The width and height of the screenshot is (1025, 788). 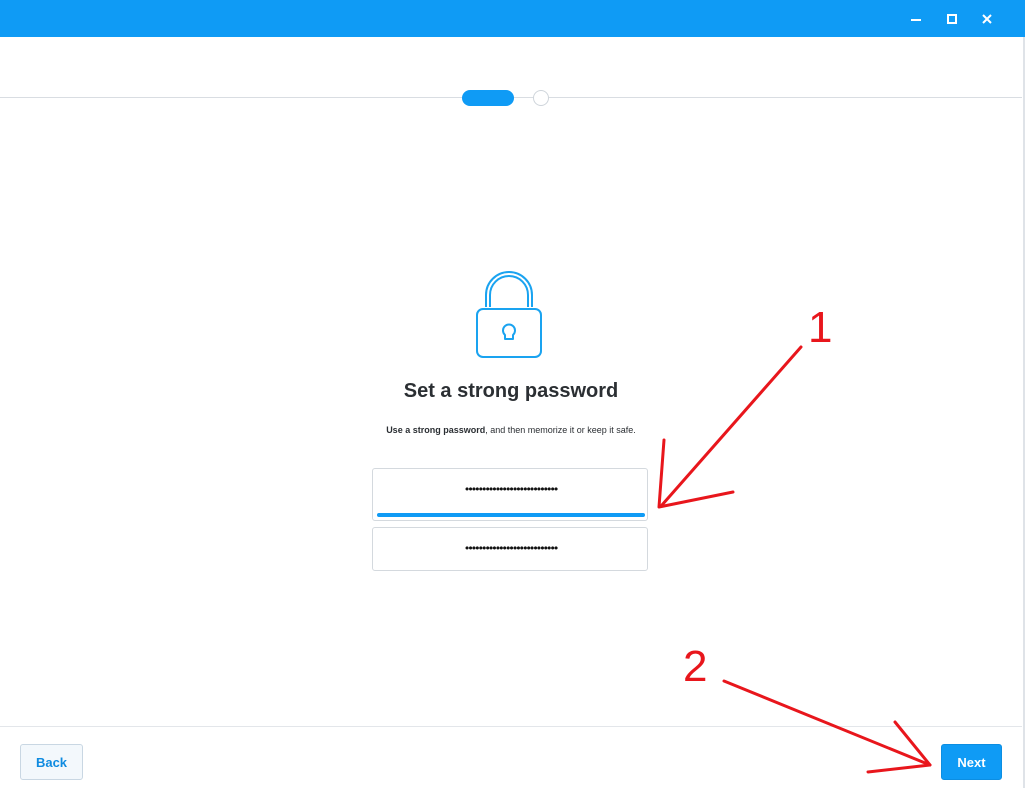 What do you see at coordinates (511, 489) in the screenshot?
I see `password-masked-value: •••••••••••••••••••••••••••` at bounding box center [511, 489].